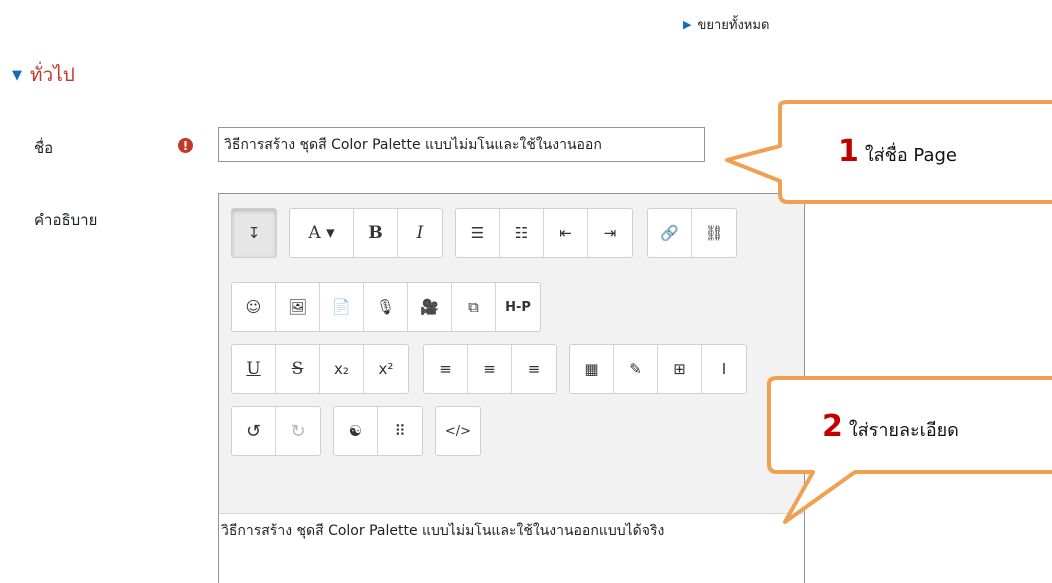 The height and width of the screenshot is (583, 1052). I want to click on unlink-button: ⛓, so click(714, 233).